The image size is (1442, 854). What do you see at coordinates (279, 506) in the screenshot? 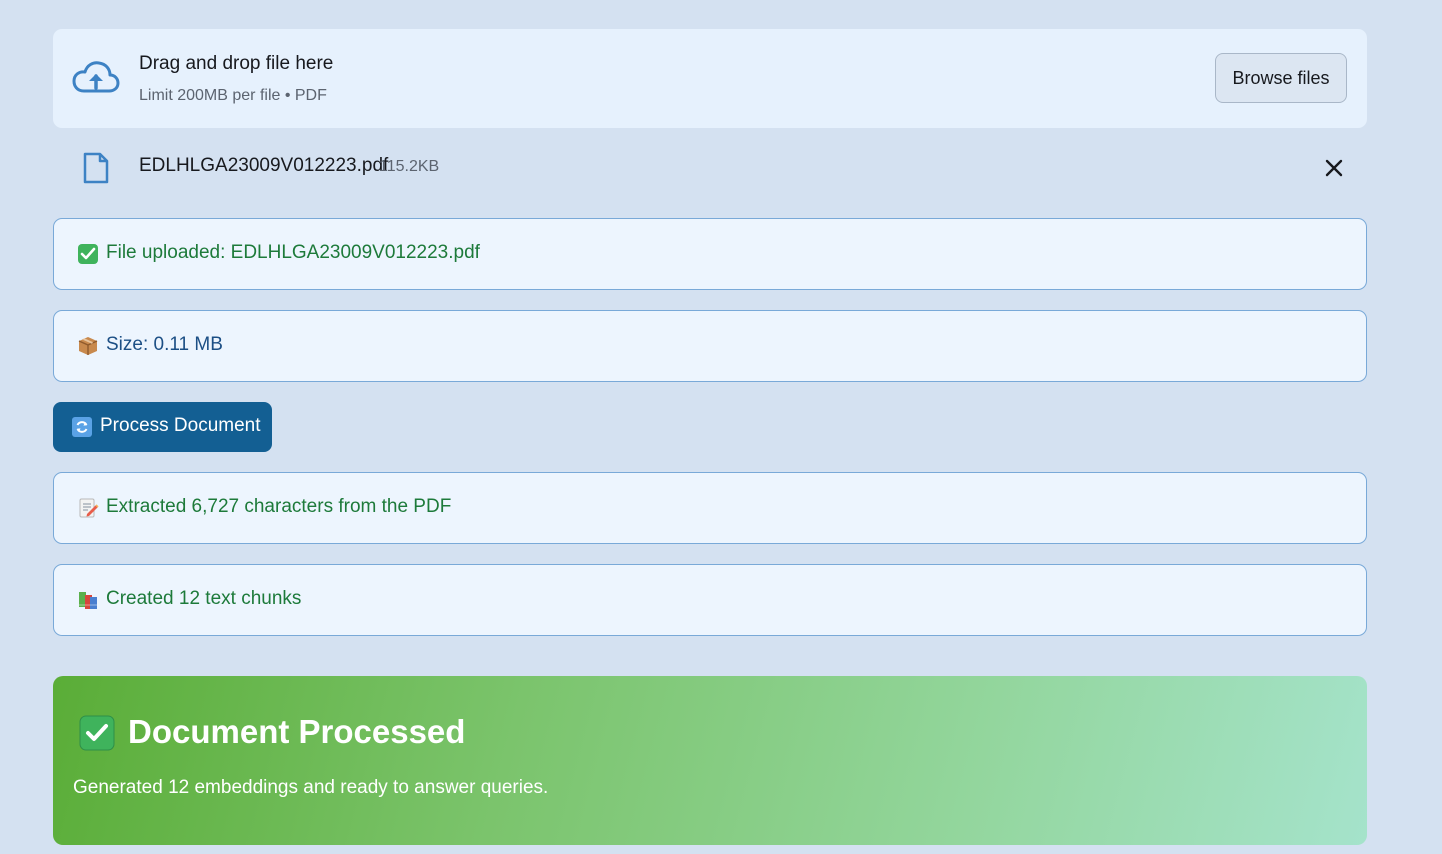
I see `alert-text: Extracted 6,727 characters from the PDF` at bounding box center [279, 506].